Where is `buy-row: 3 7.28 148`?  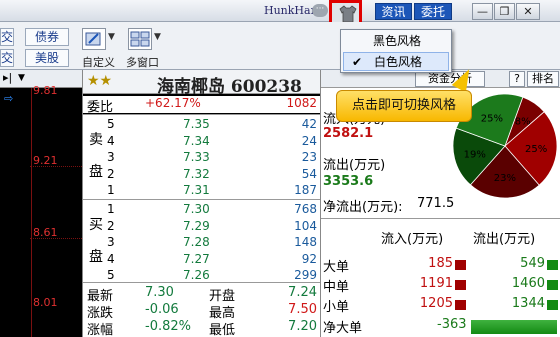
buy-row: 3 7.28 148 is located at coordinates (202, 243).